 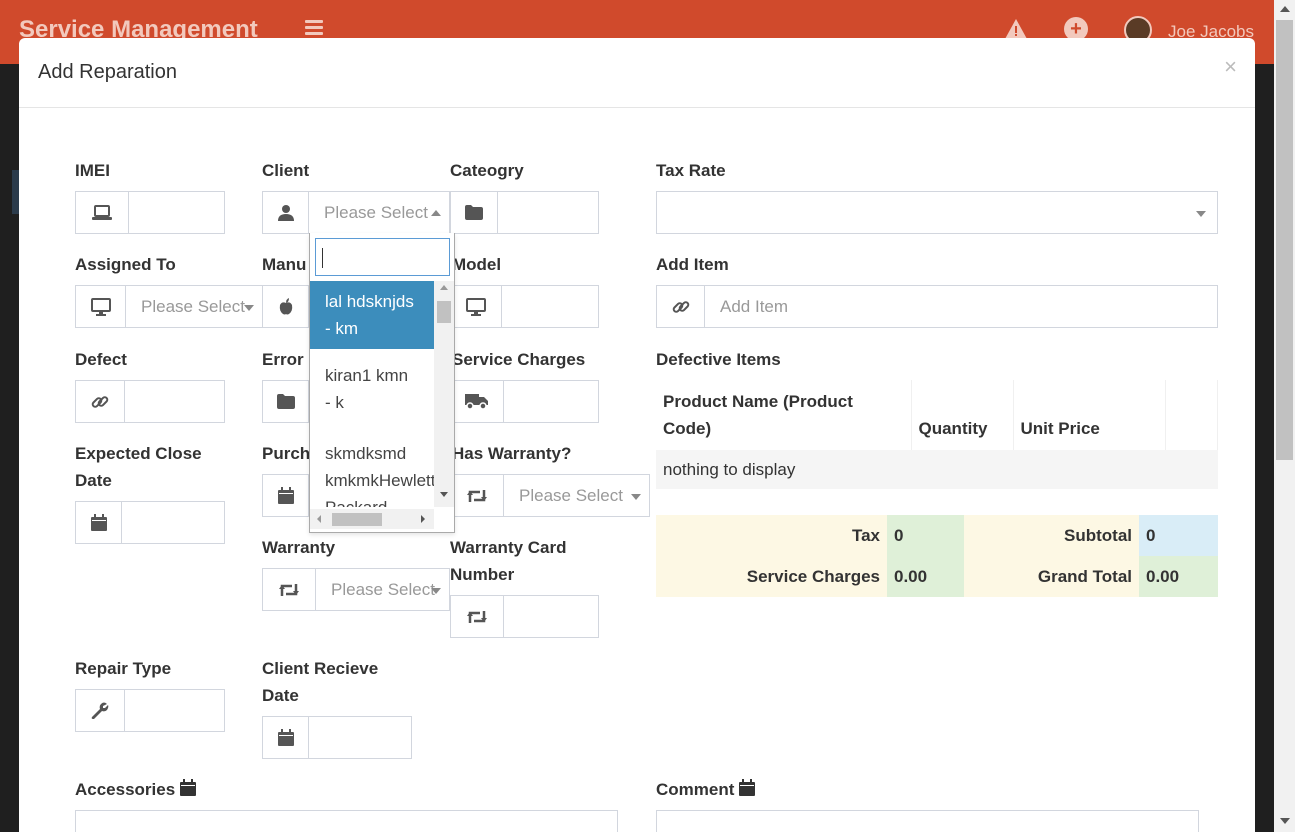 I want to click on has-warranty-input-group: Please Select, so click(x=550, y=495).